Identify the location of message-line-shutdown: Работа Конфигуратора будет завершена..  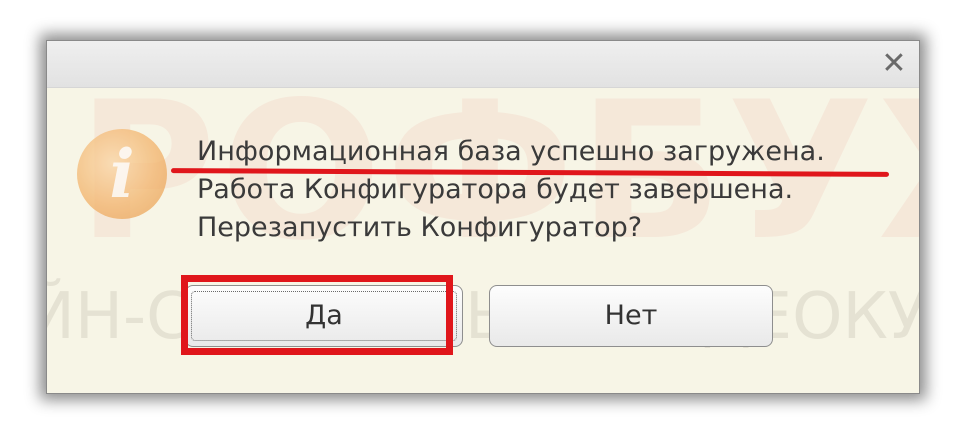
(495, 189).